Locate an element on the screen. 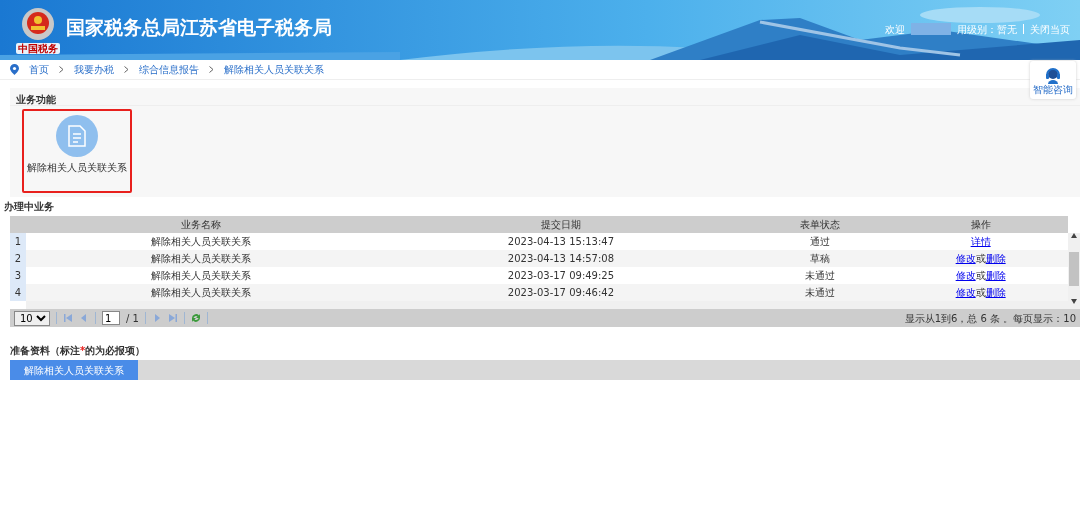  row-number: 4 is located at coordinates (18, 292).